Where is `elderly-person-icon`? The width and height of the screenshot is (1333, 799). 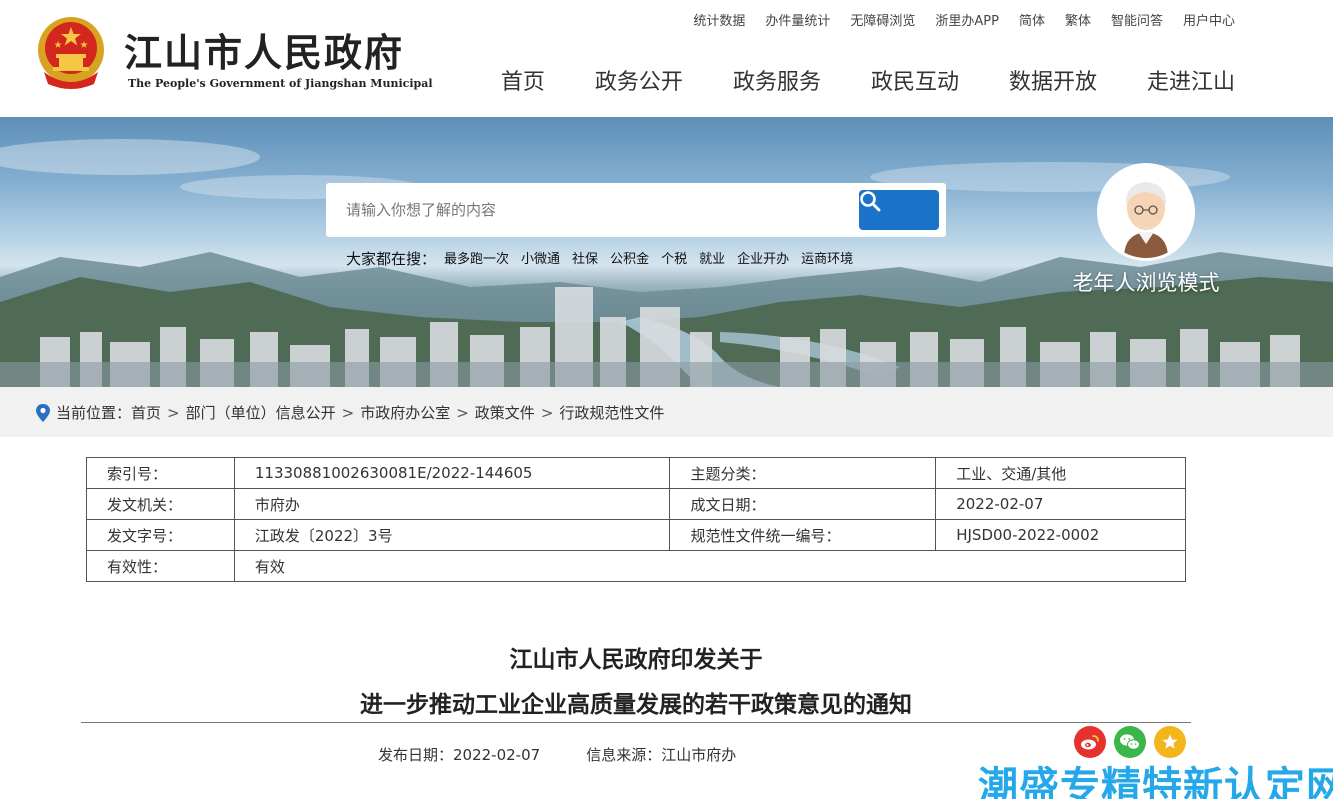 elderly-person-icon is located at coordinates (1146, 212).